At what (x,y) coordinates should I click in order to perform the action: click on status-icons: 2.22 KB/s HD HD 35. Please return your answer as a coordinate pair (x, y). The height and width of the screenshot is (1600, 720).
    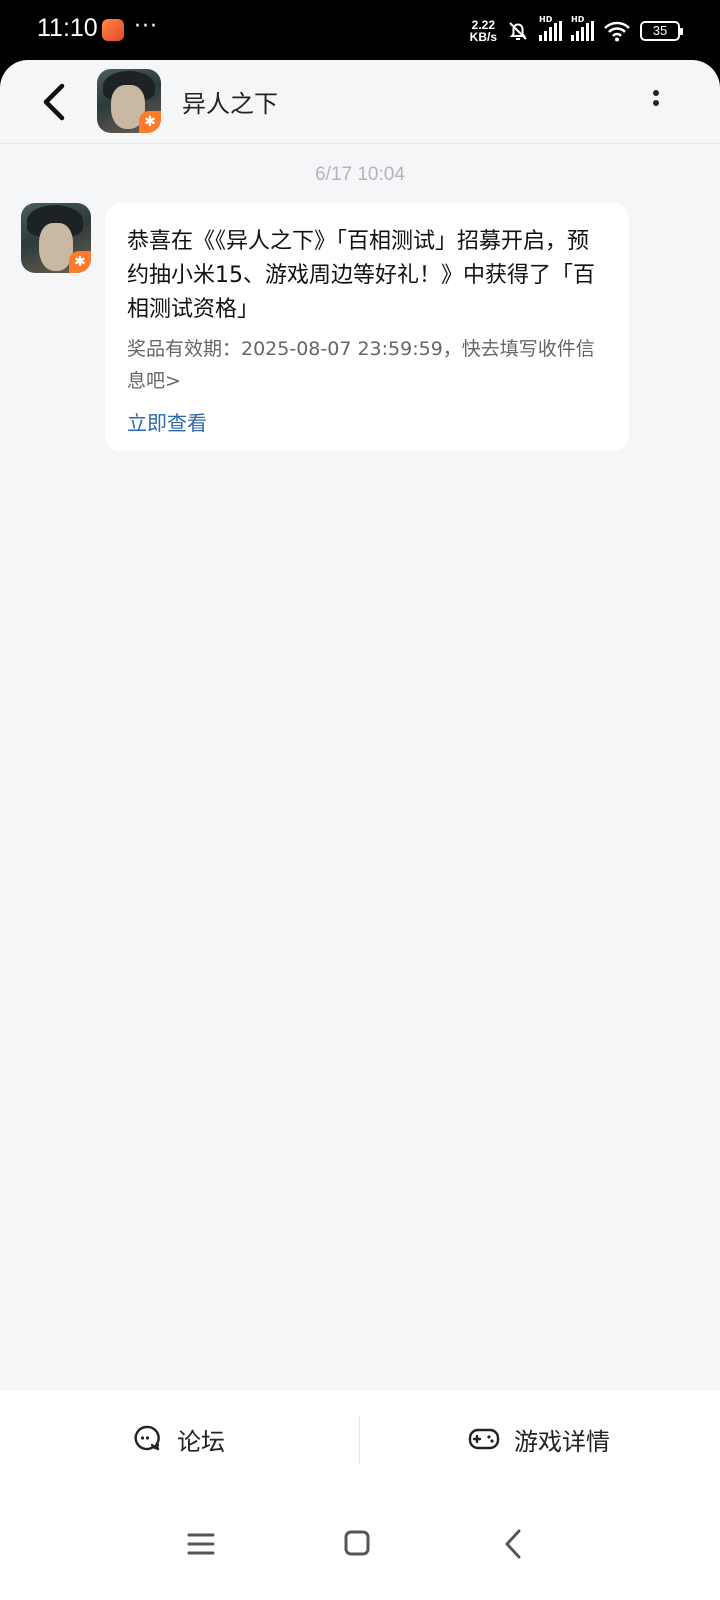
    Looking at the image, I should click on (576, 30).